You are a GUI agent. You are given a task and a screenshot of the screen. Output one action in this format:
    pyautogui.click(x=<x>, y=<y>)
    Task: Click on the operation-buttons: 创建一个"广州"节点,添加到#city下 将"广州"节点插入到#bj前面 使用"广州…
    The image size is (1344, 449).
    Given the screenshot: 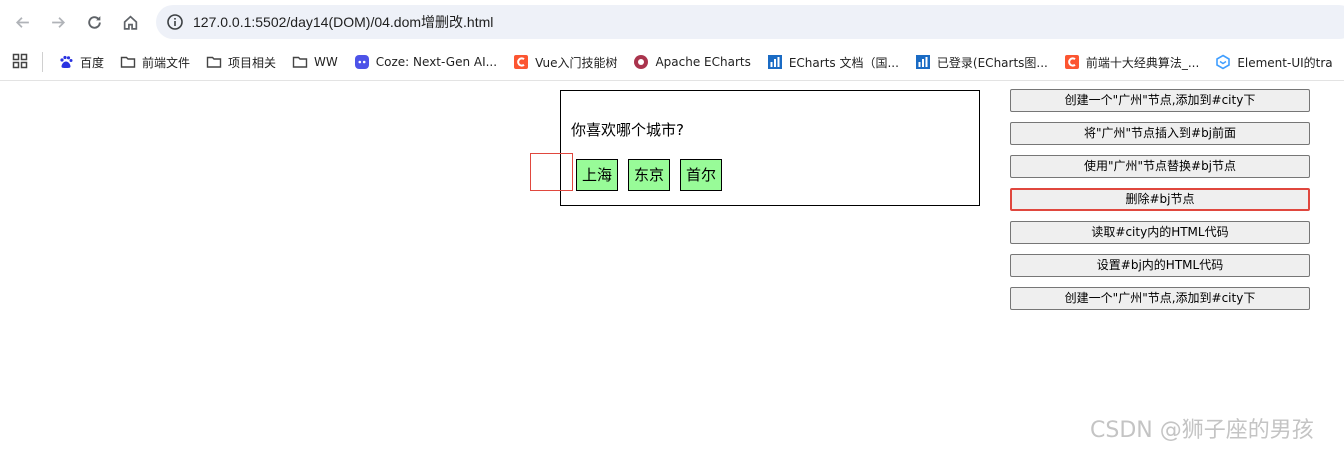 What is the action you would take?
    pyautogui.click(x=1160, y=204)
    